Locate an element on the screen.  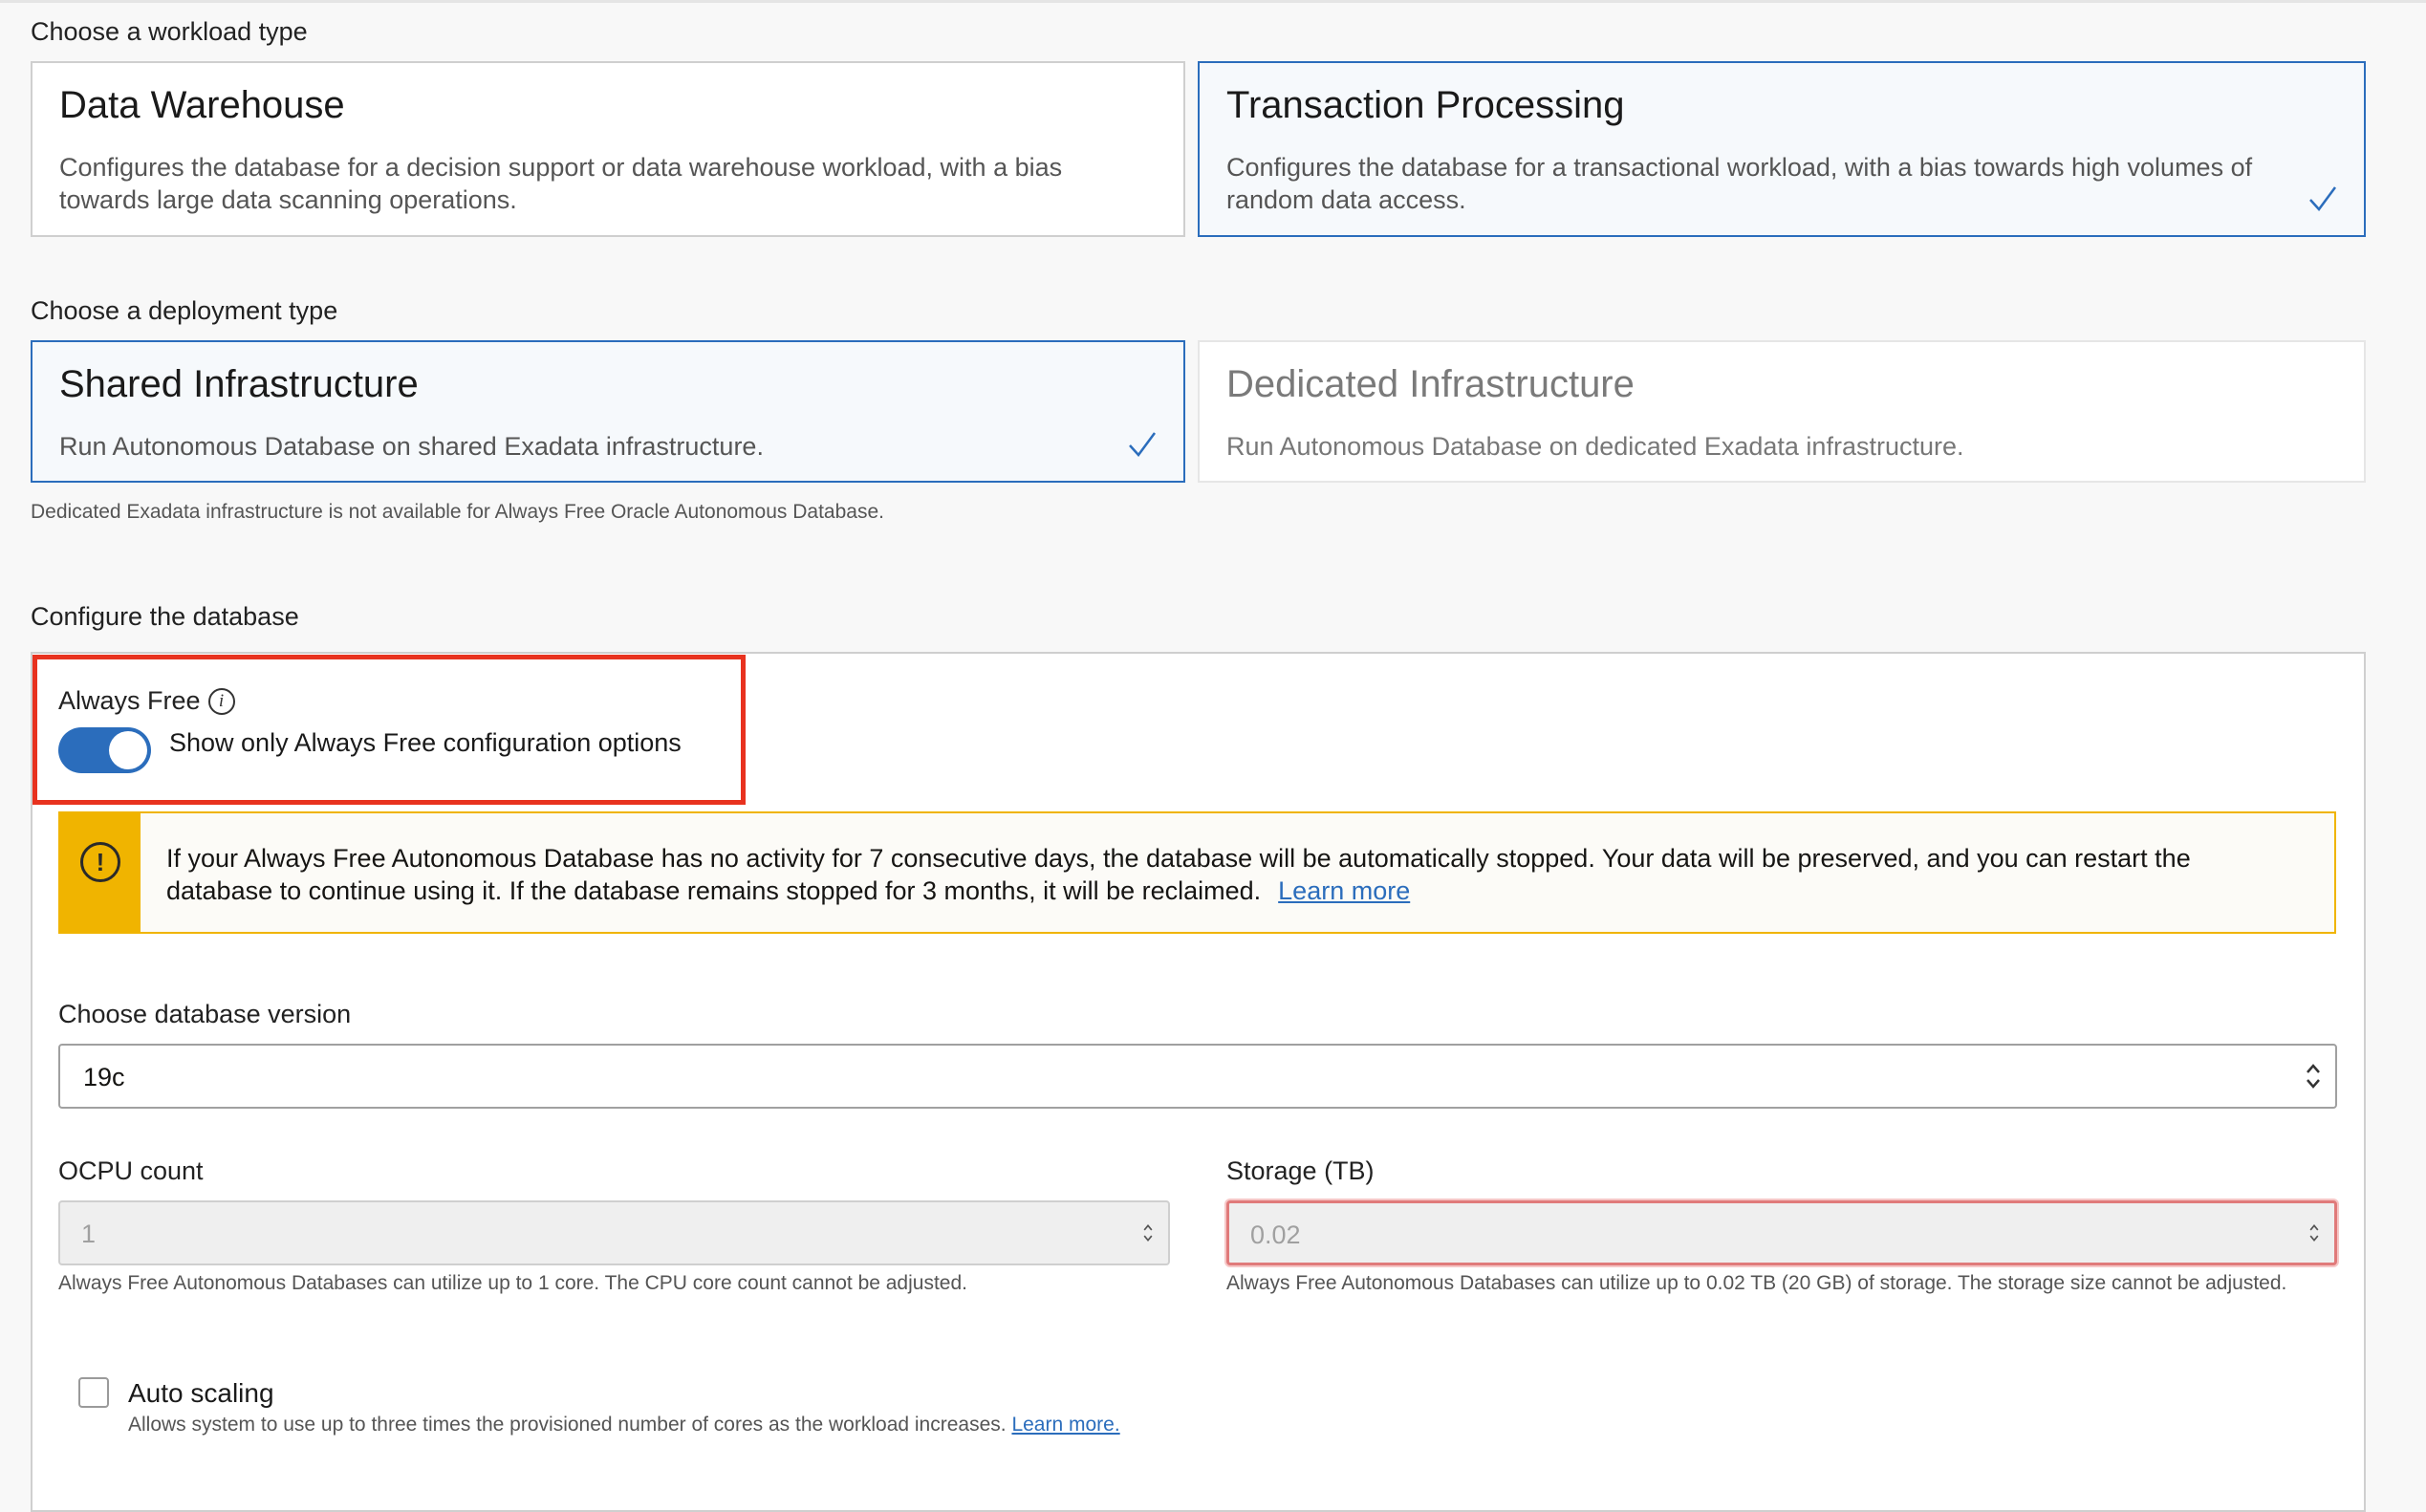
info-icon: i is located at coordinates (221, 701).